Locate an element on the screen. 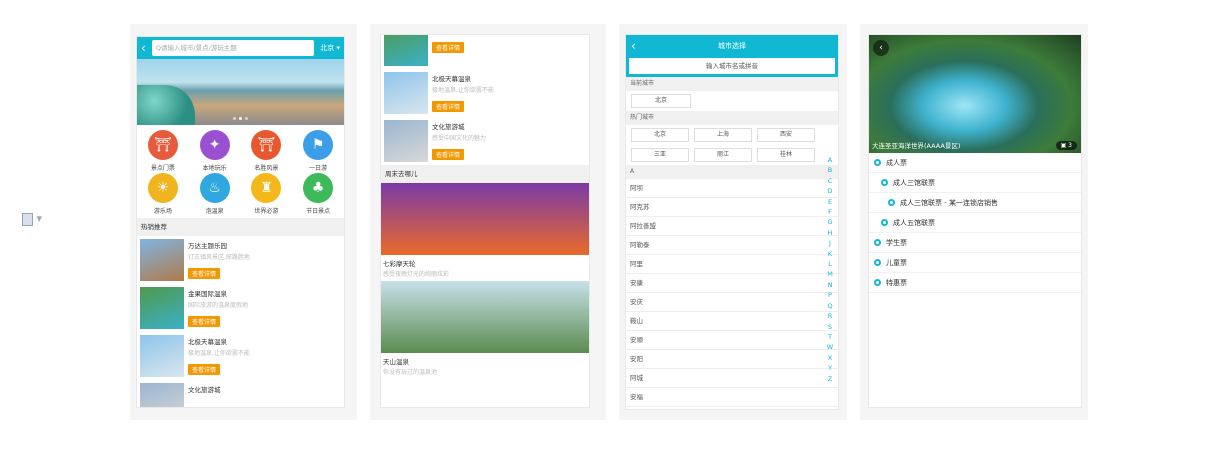  category-icon: ⛩ is located at coordinates (162, 145).